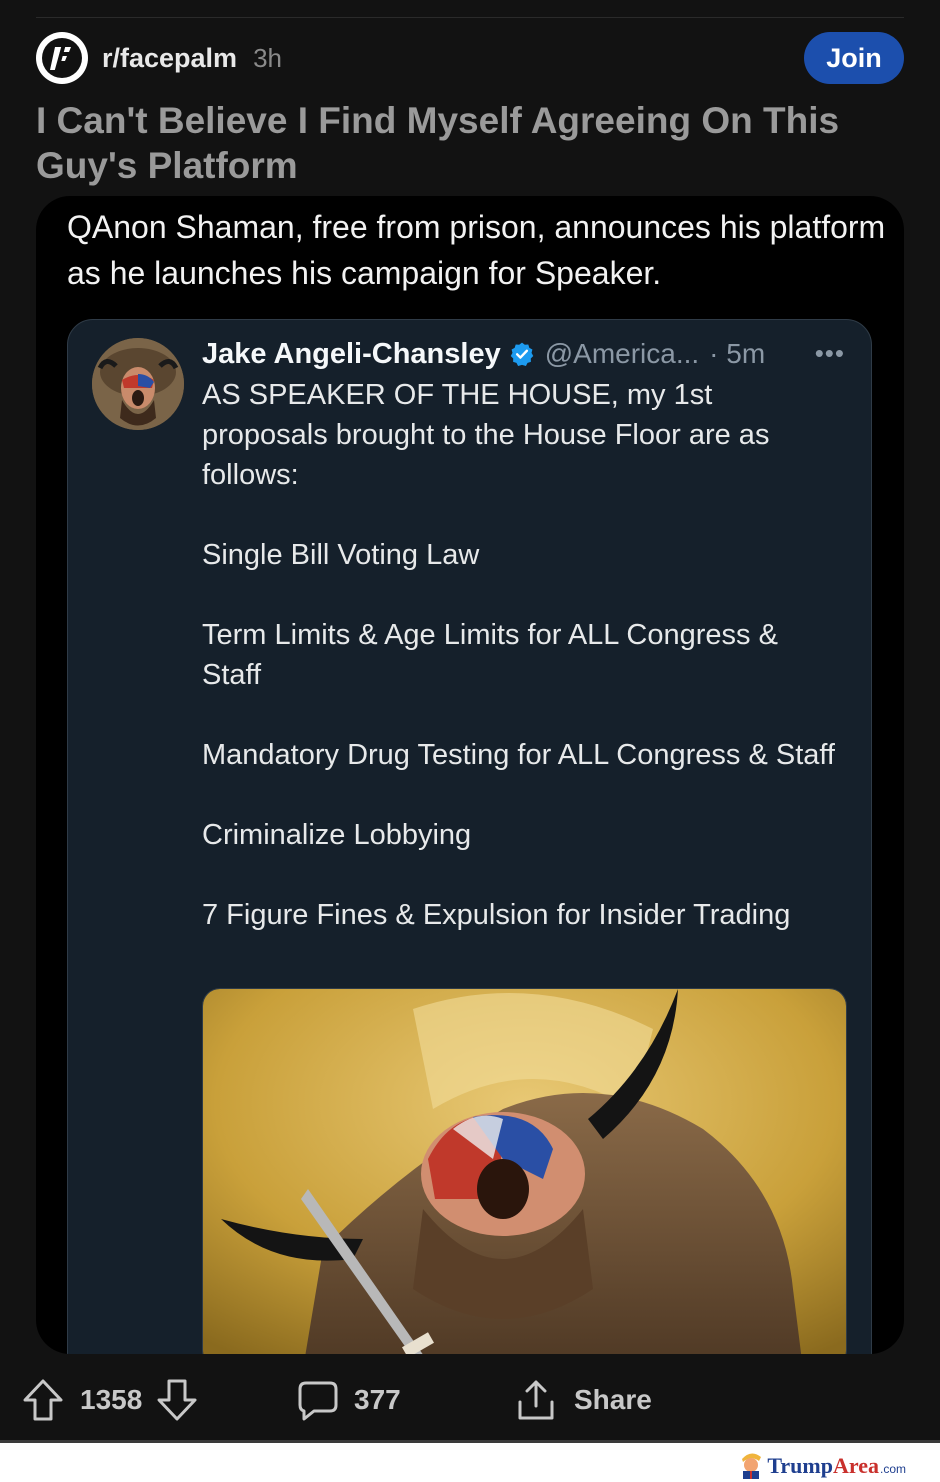 The width and height of the screenshot is (940, 1482). What do you see at coordinates (377, 1399) in the screenshot?
I see `comment-count: 377` at bounding box center [377, 1399].